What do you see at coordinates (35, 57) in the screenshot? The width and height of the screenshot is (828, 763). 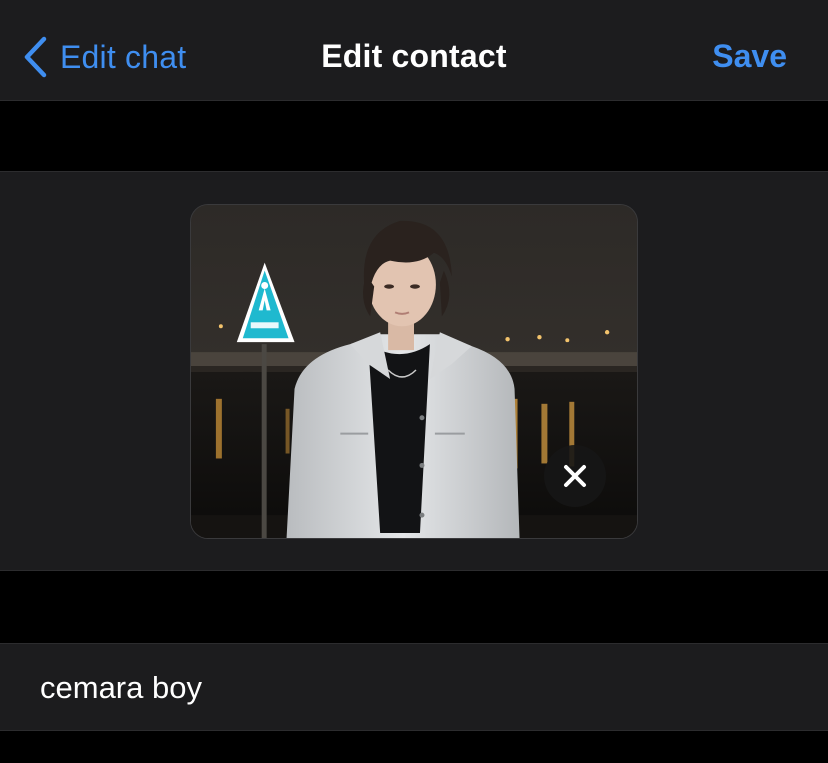 I see `chevron-left-icon` at bounding box center [35, 57].